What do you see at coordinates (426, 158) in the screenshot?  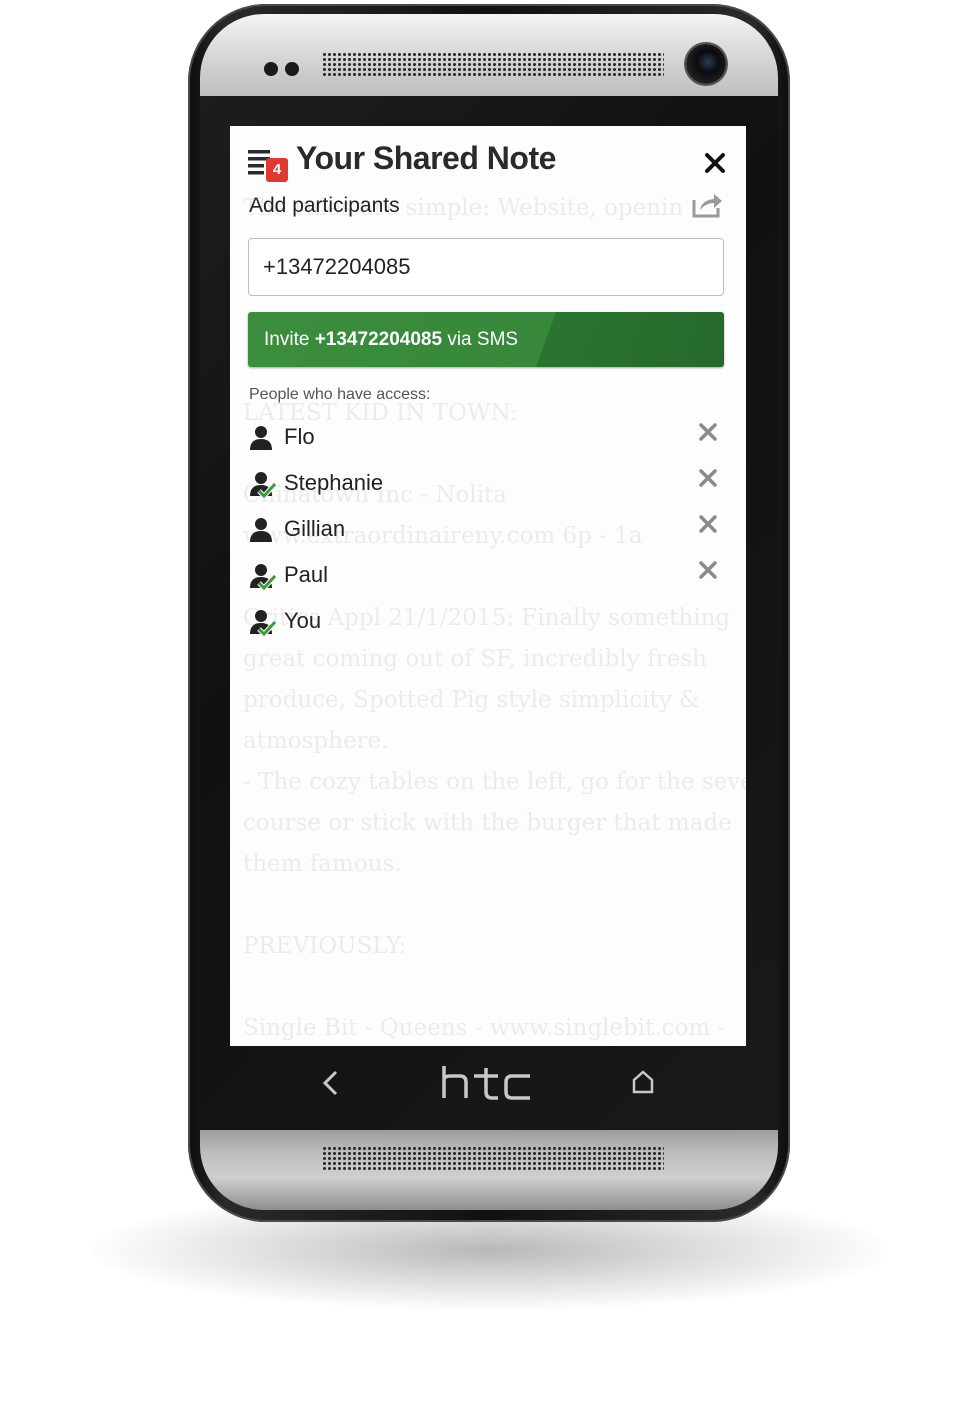 I see `page-title: Your Shared Note` at bounding box center [426, 158].